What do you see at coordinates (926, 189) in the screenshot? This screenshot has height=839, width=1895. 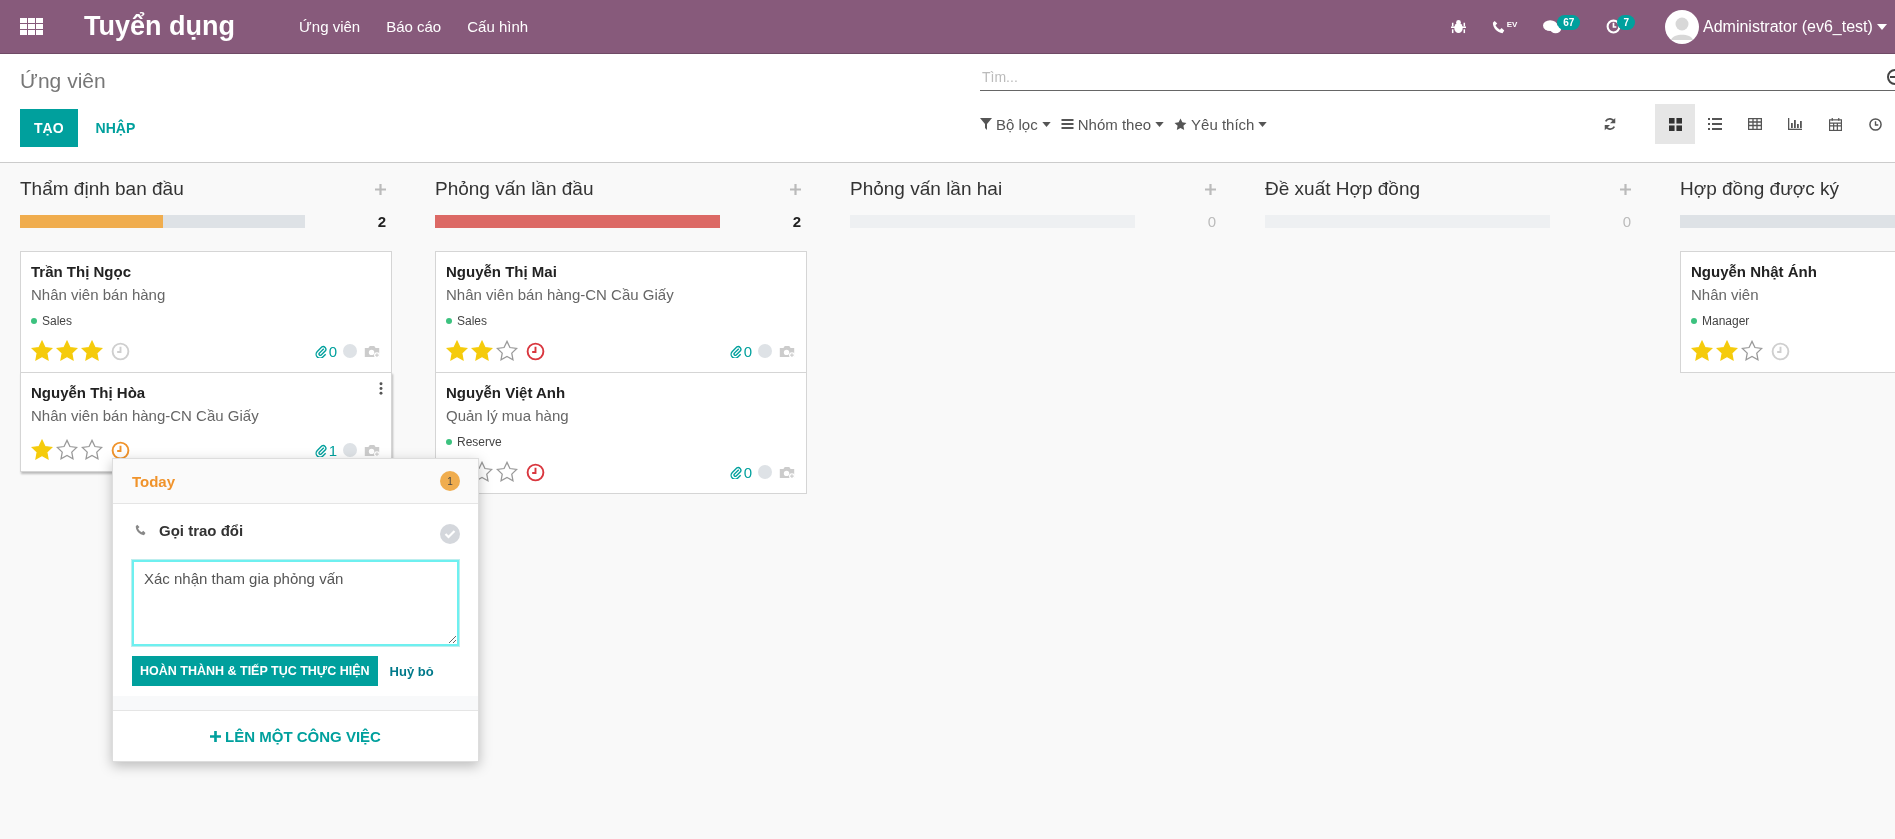 I see `column-title: Phỏng vấn lần hai` at bounding box center [926, 189].